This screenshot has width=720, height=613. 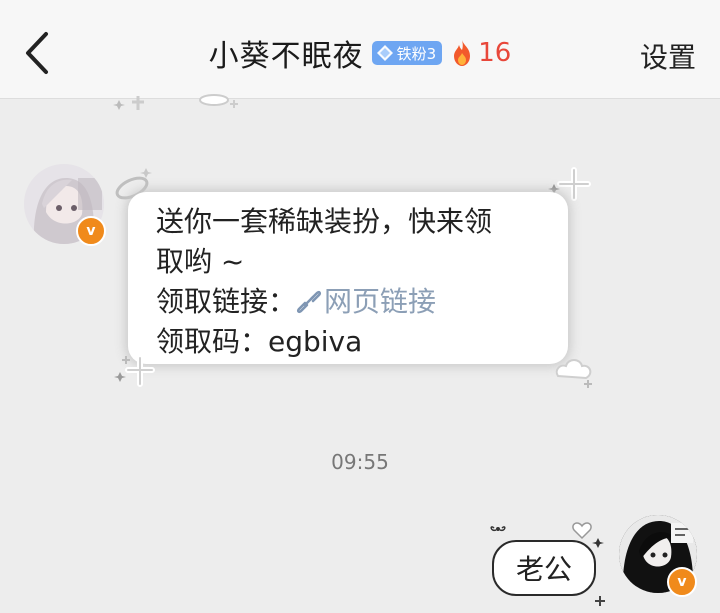 I want to click on outgoing-message-text: 老公, so click(x=543, y=569).